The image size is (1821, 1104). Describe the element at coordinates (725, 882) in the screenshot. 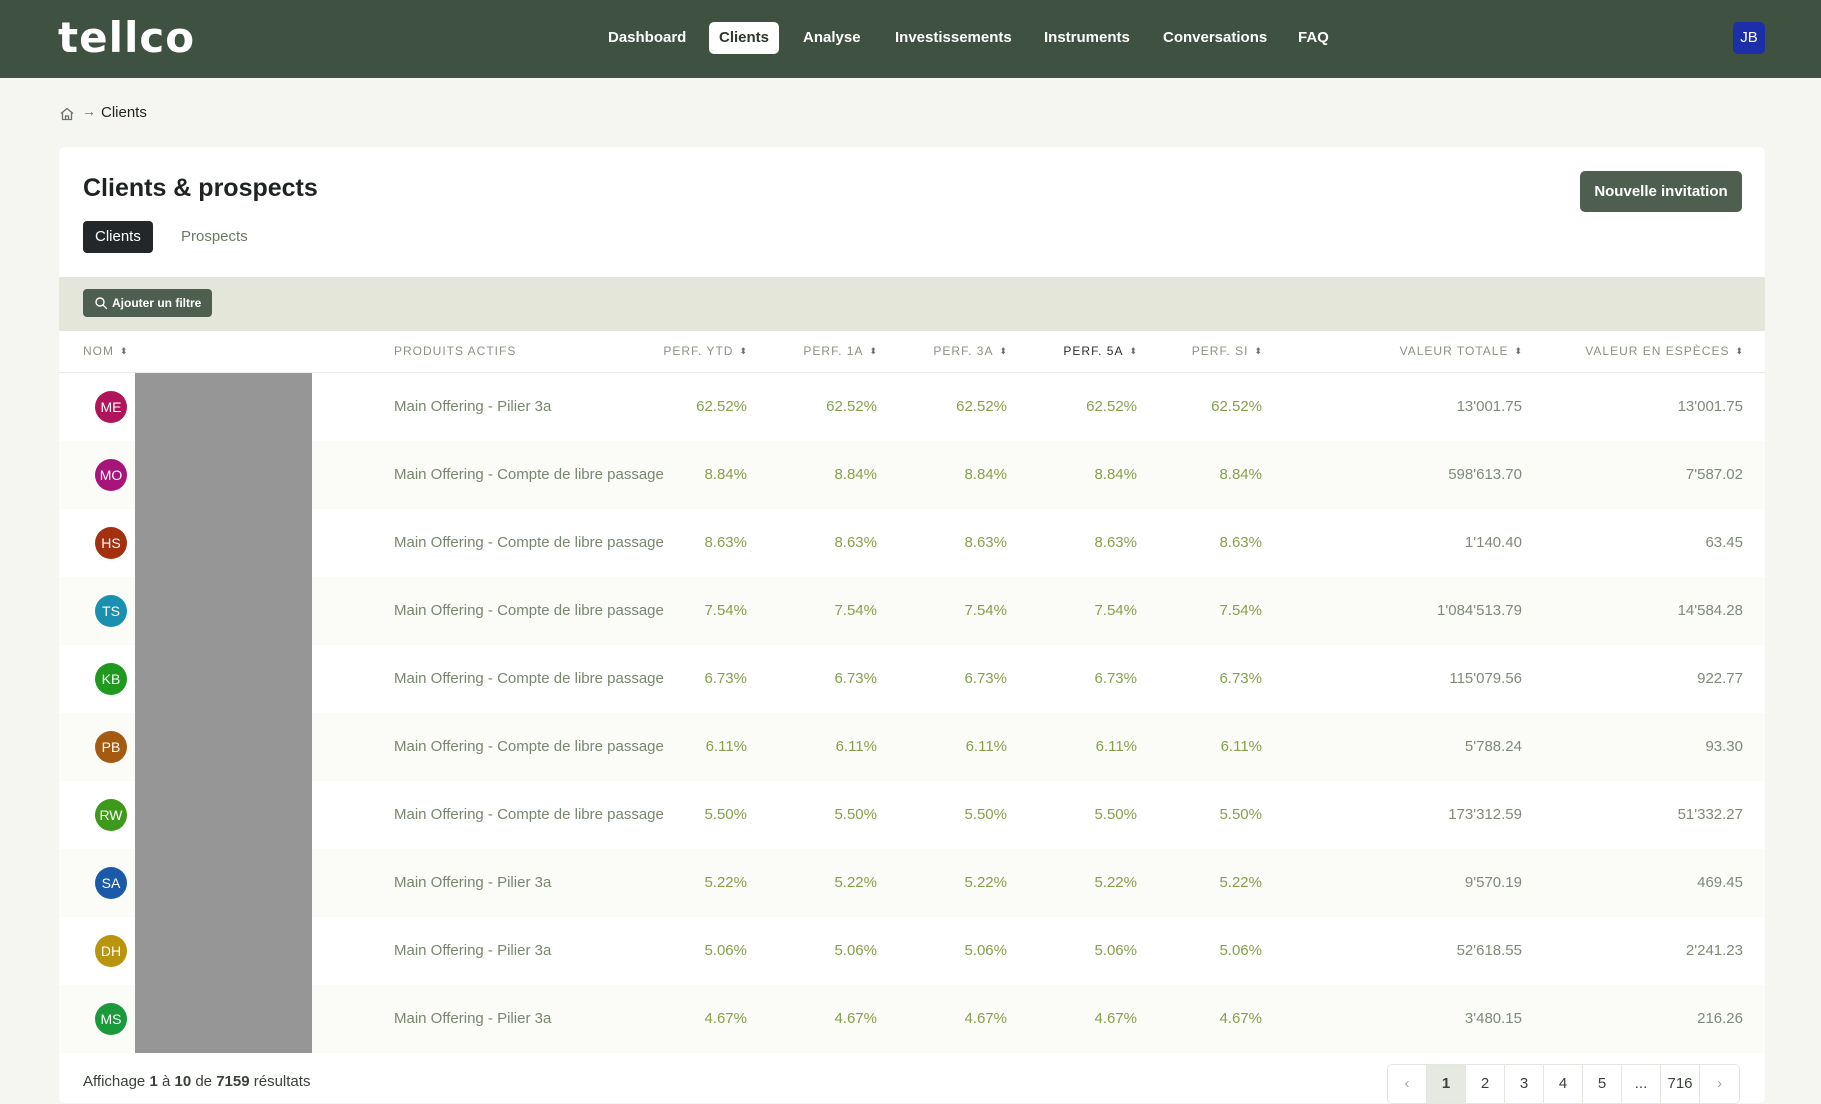

I see `cell-perf-ytd: 5.22%` at that location.